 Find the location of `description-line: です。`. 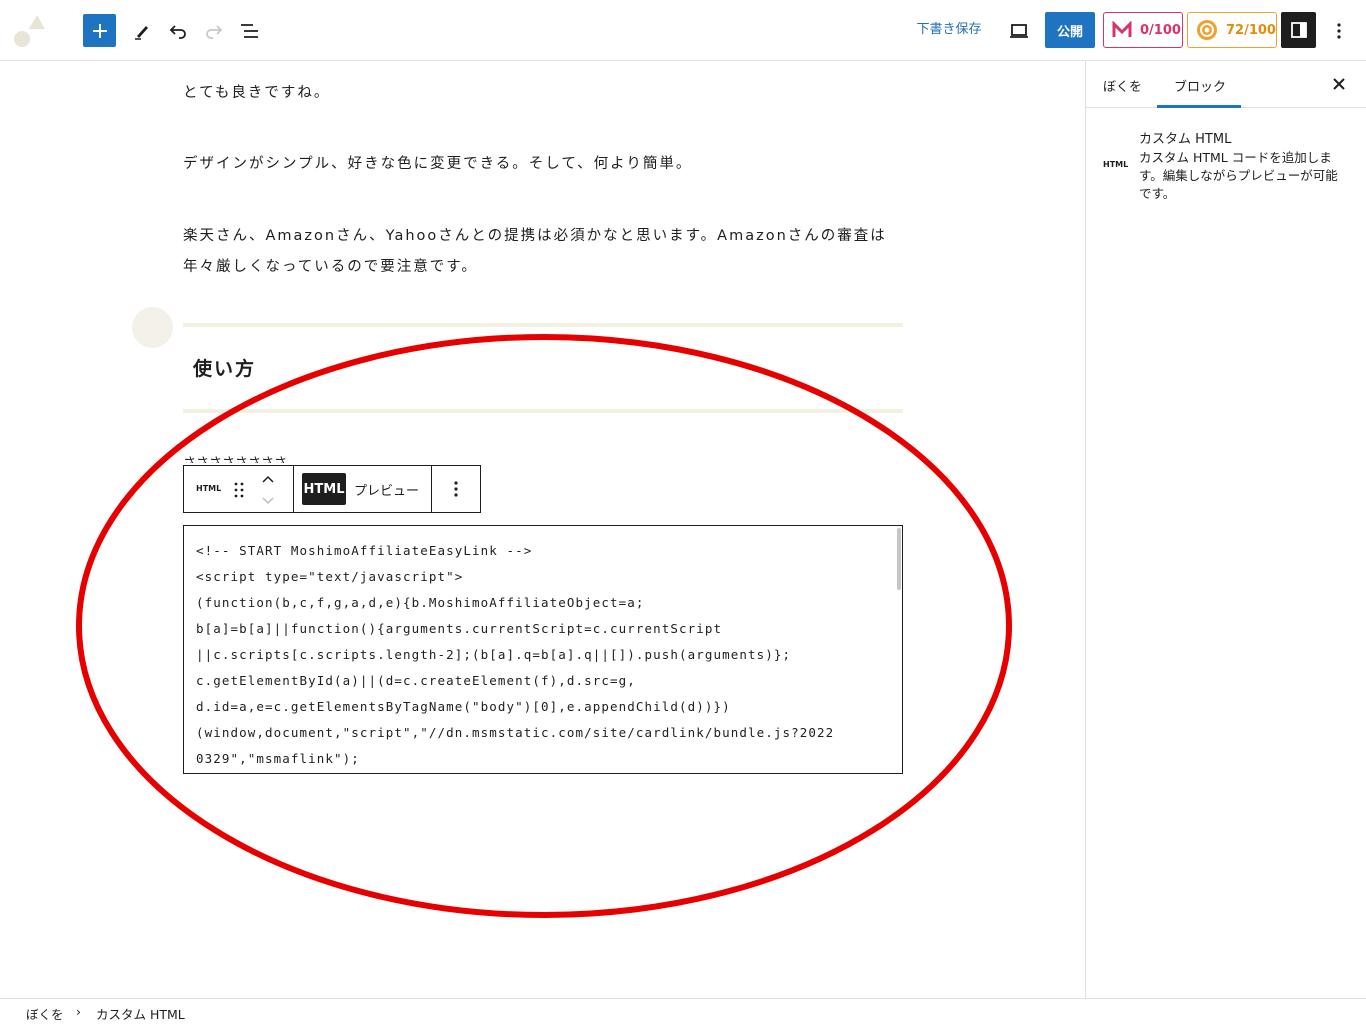

description-line: です。 is located at coordinates (1157, 193).